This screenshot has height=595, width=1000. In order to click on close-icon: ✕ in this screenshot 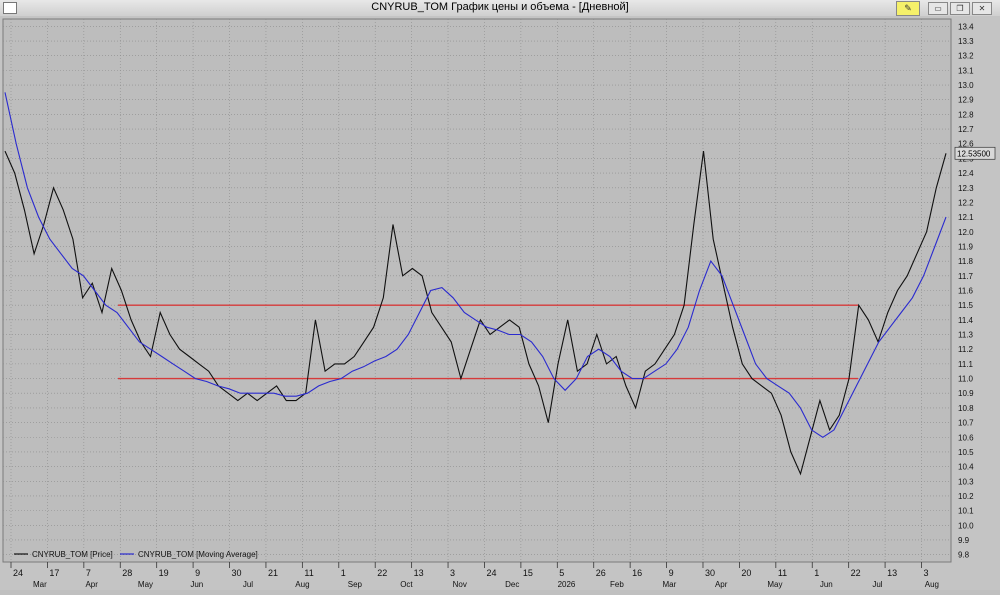, I will do `click(982, 8)`.